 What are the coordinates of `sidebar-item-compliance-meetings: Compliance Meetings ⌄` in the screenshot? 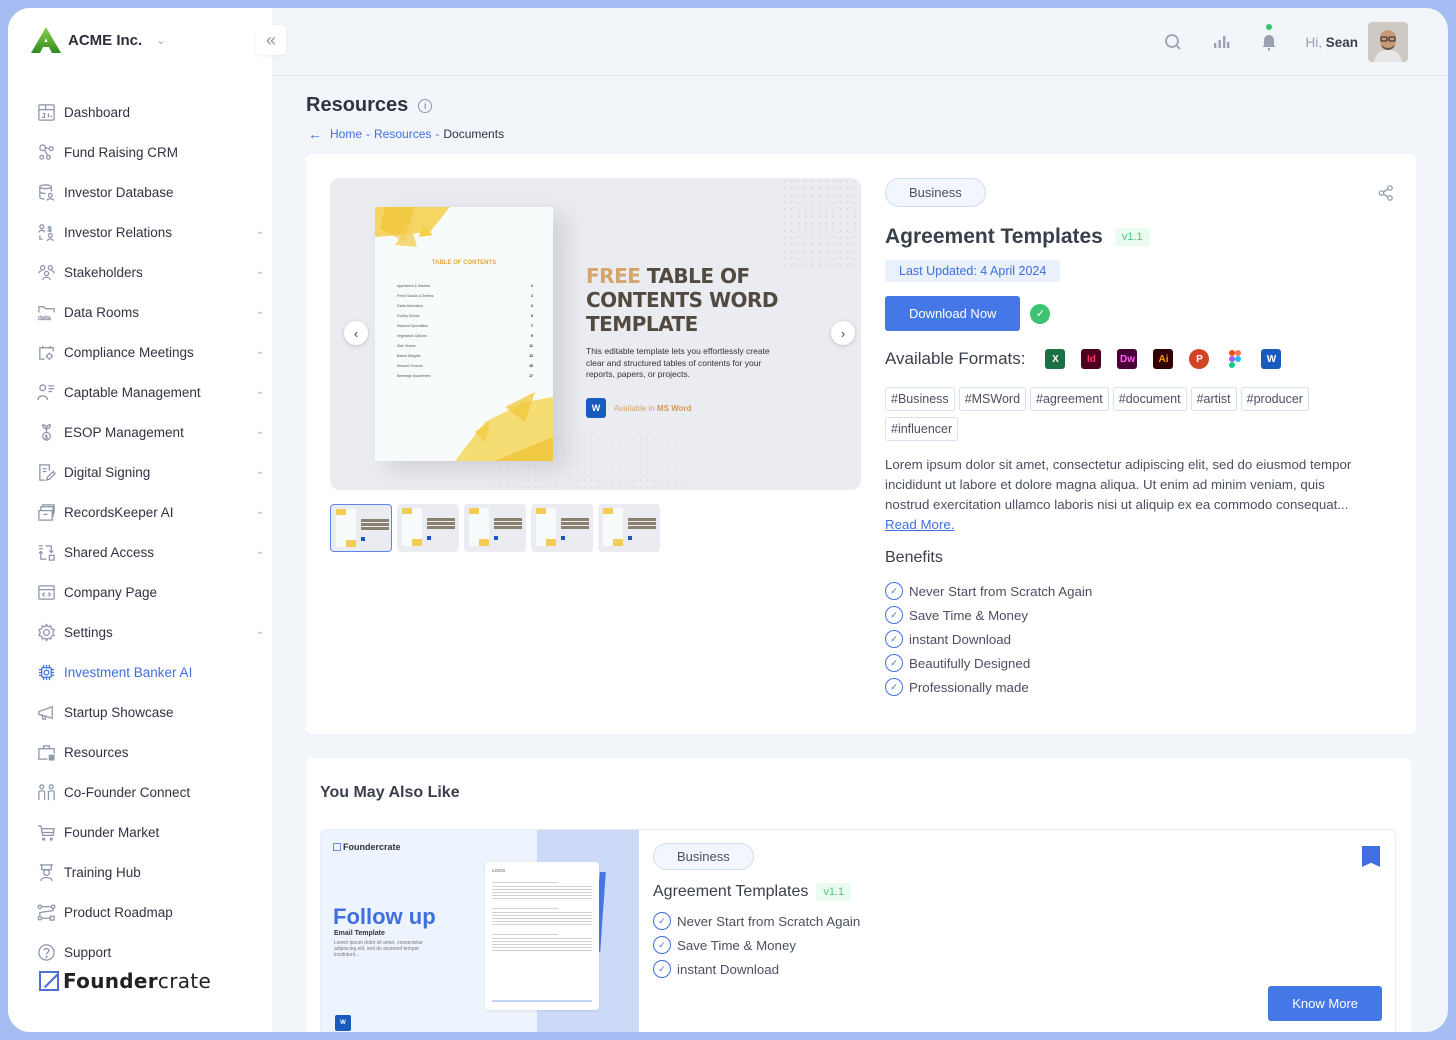 It's located at (150, 352).